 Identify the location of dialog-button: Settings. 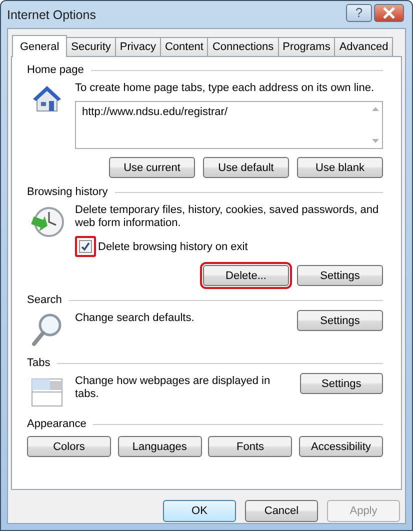
(340, 275).